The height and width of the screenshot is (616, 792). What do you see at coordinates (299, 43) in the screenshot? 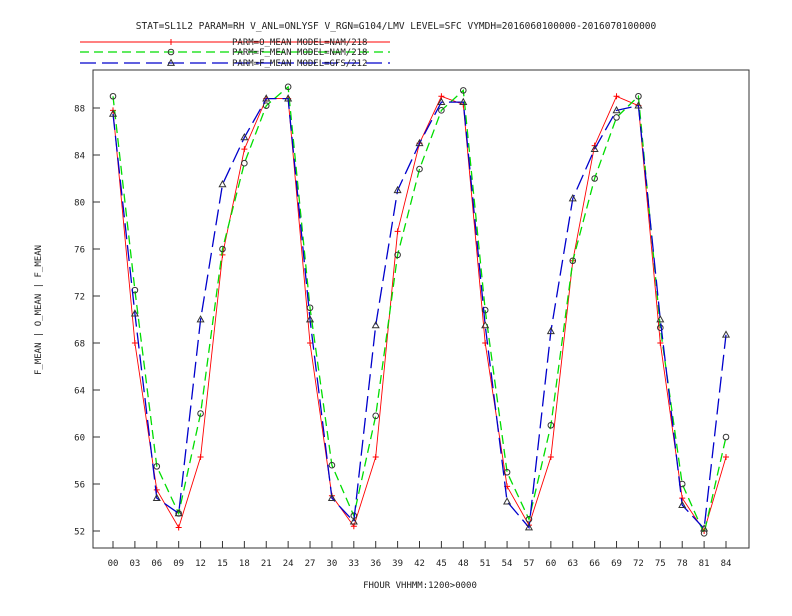
I see `legend-label: PARM=O_MEAN MODEL=NAM/218` at bounding box center [299, 43].